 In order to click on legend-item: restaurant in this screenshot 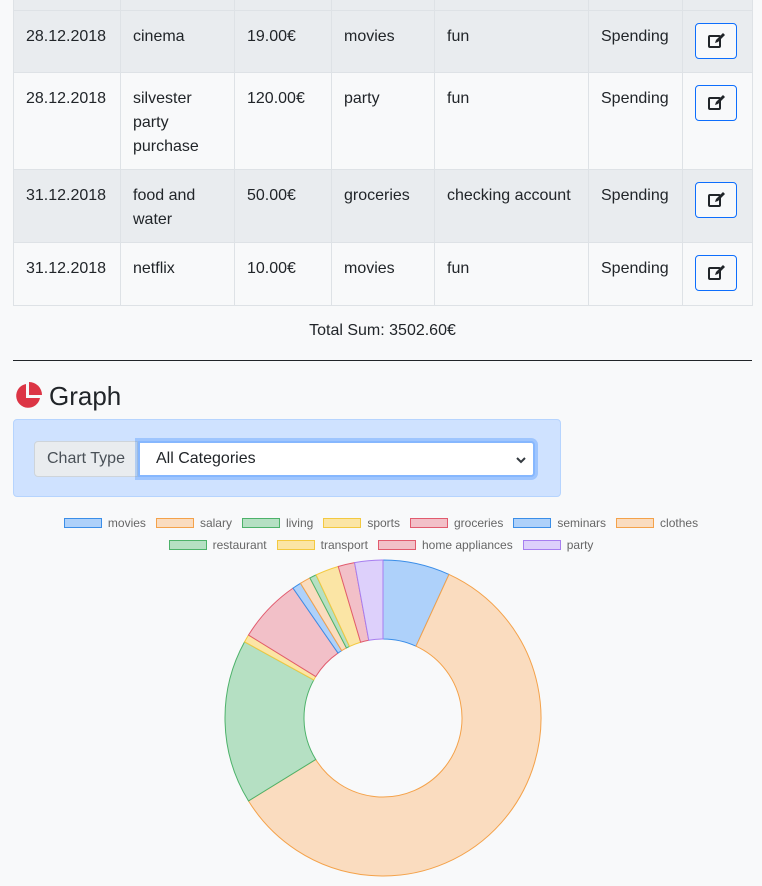, I will do `click(217, 545)`.